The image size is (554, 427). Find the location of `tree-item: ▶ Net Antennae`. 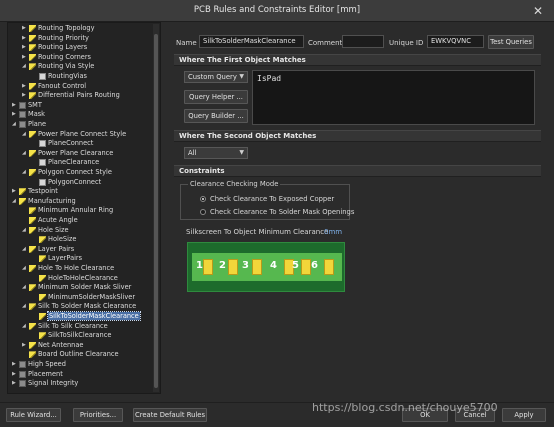

tree-item: ▶ Net Antennae is located at coordinates (52, 346).